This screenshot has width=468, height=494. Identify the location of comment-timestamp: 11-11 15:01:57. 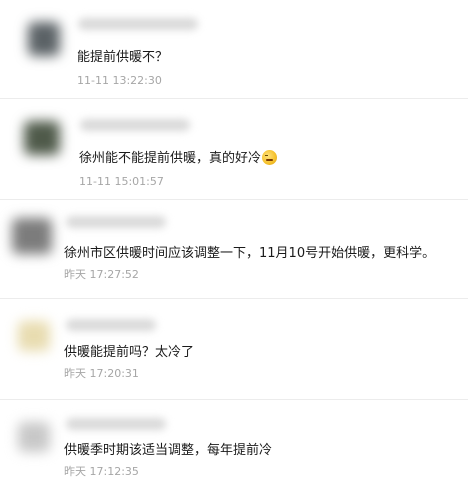
(121, 181).